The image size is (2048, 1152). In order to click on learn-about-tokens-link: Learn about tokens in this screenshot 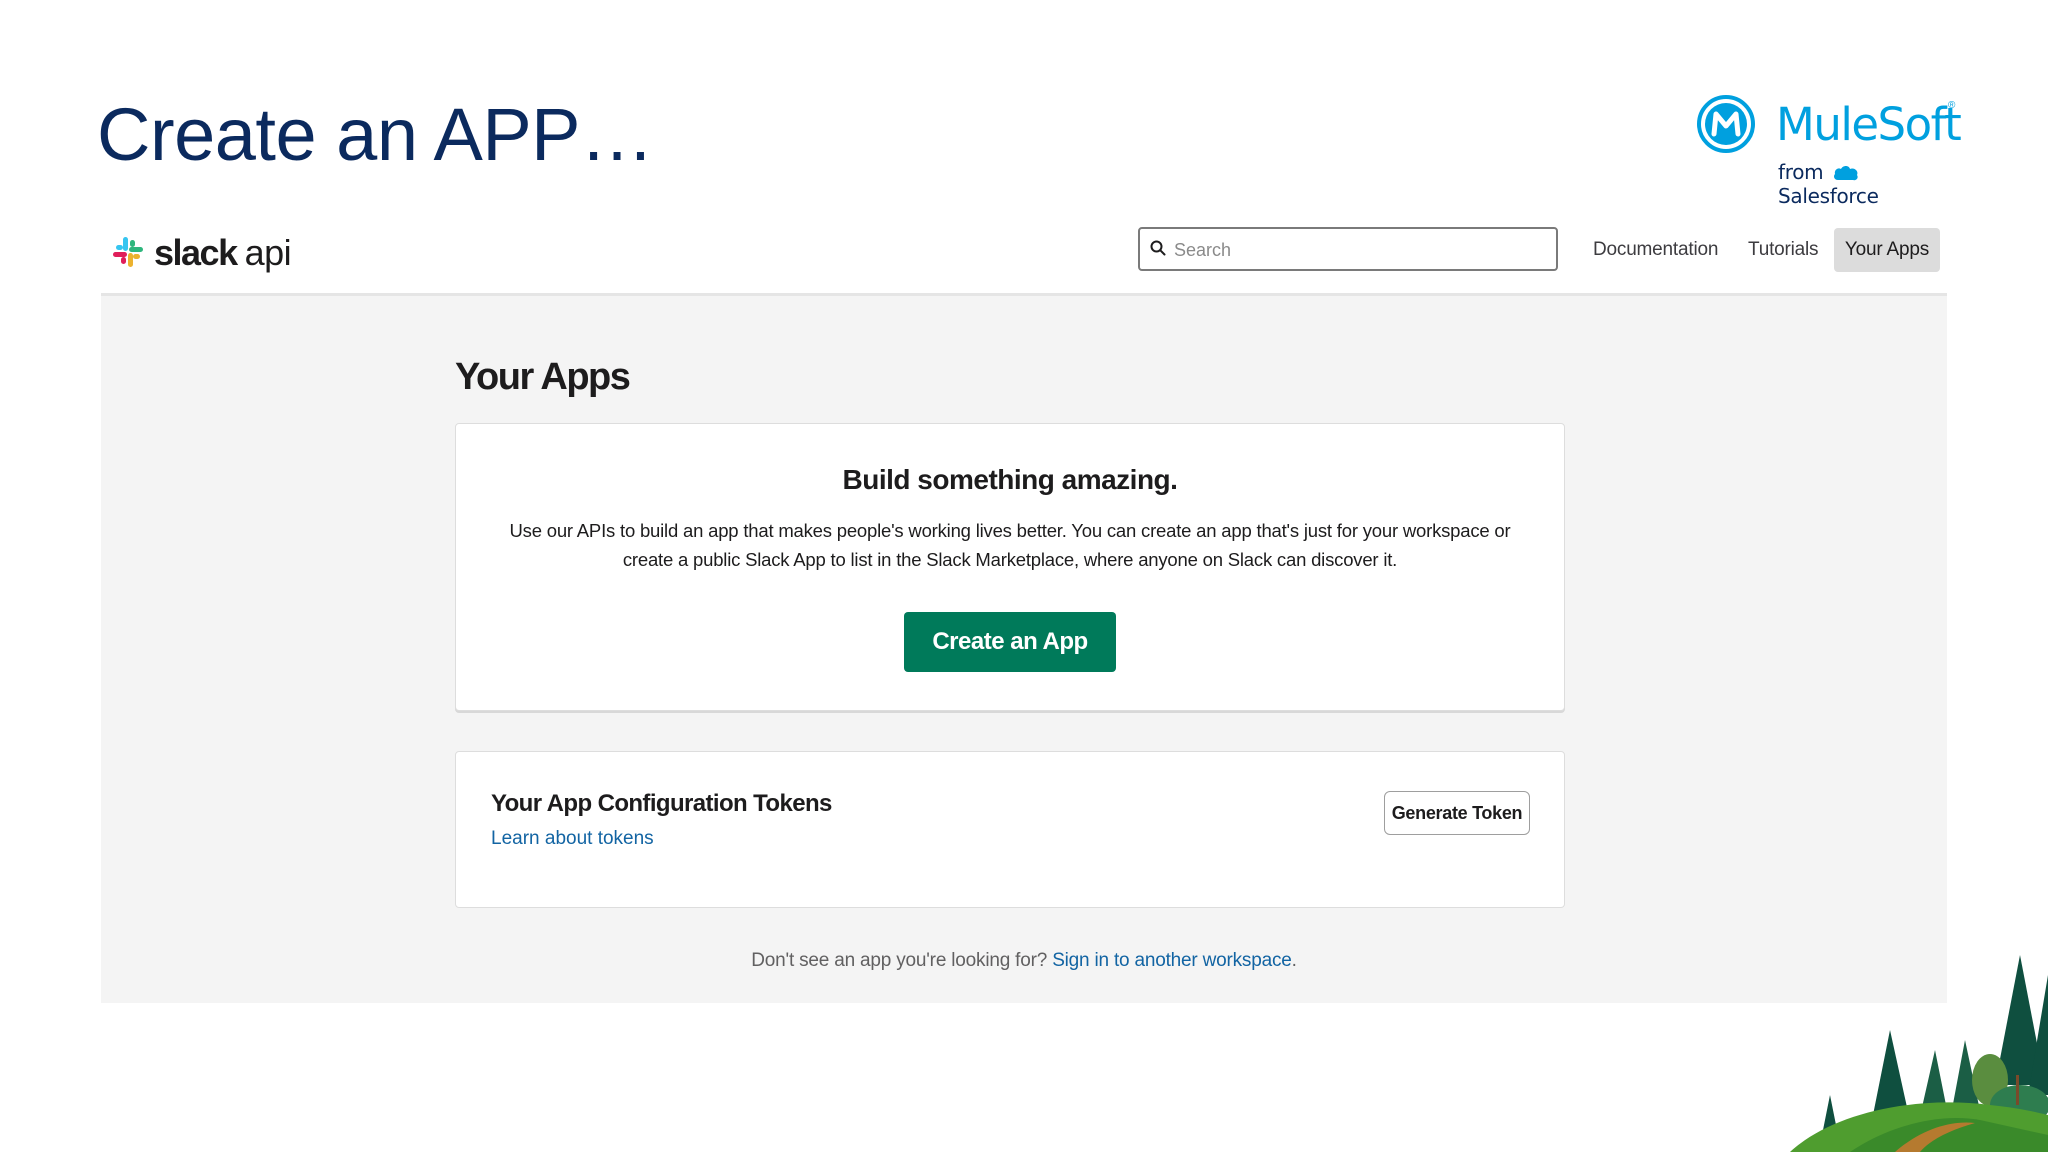, I will do `click(572, 839)`.